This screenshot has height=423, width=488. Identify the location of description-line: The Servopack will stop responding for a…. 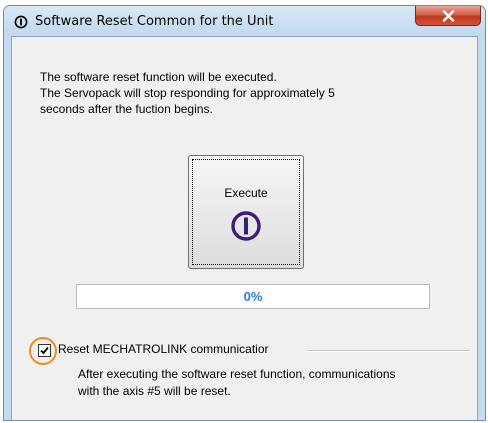
(187, 93).